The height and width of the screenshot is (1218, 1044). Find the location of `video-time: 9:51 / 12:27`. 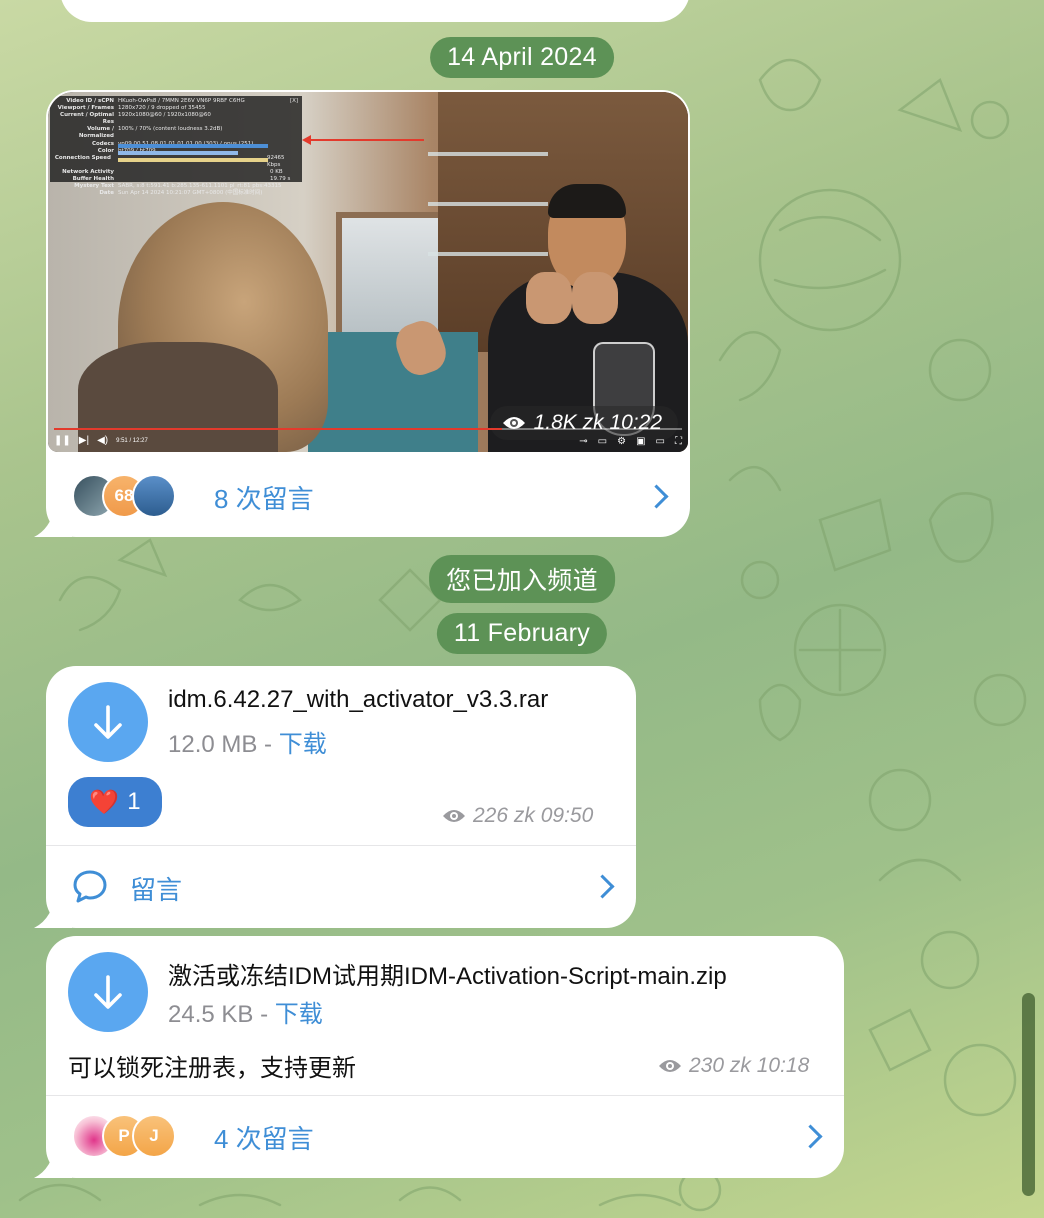

video-time: 9:51 / 12:27 is located at coordinates (132, 441).